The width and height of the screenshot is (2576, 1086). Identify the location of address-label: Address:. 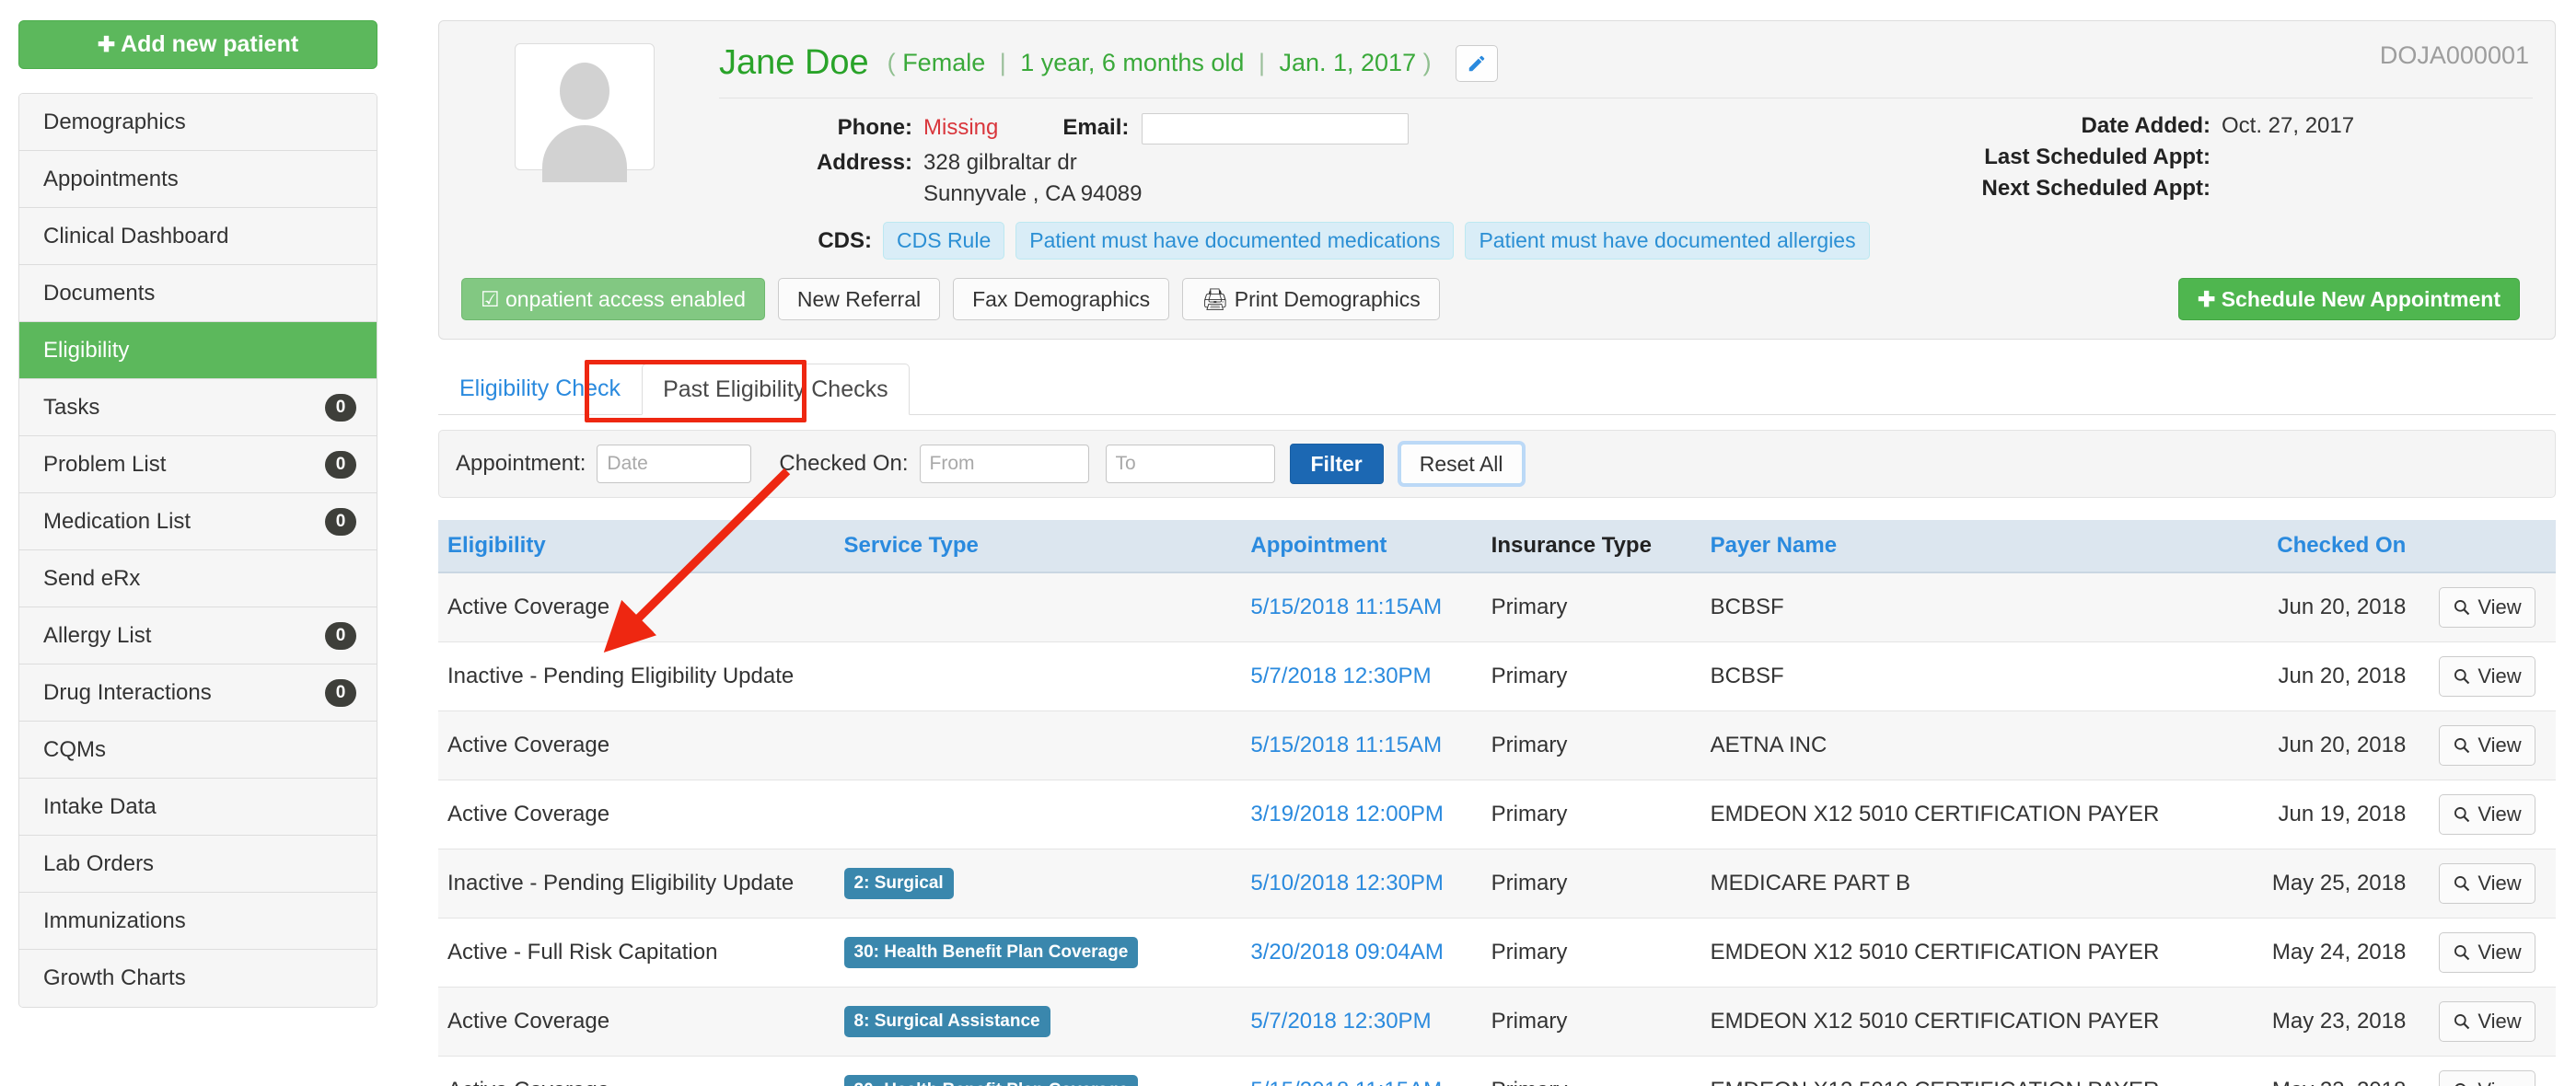
(864, 162).